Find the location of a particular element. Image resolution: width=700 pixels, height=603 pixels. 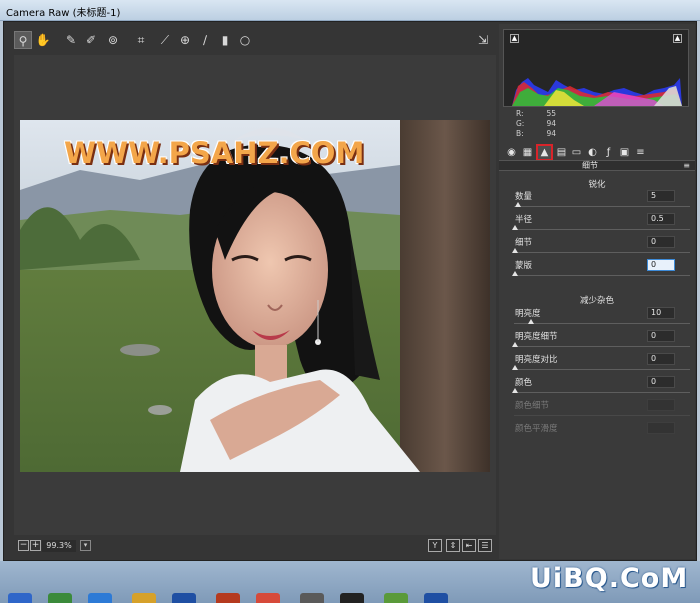

luminance-detail-slider-thumb is located at coordinates (515, 344).